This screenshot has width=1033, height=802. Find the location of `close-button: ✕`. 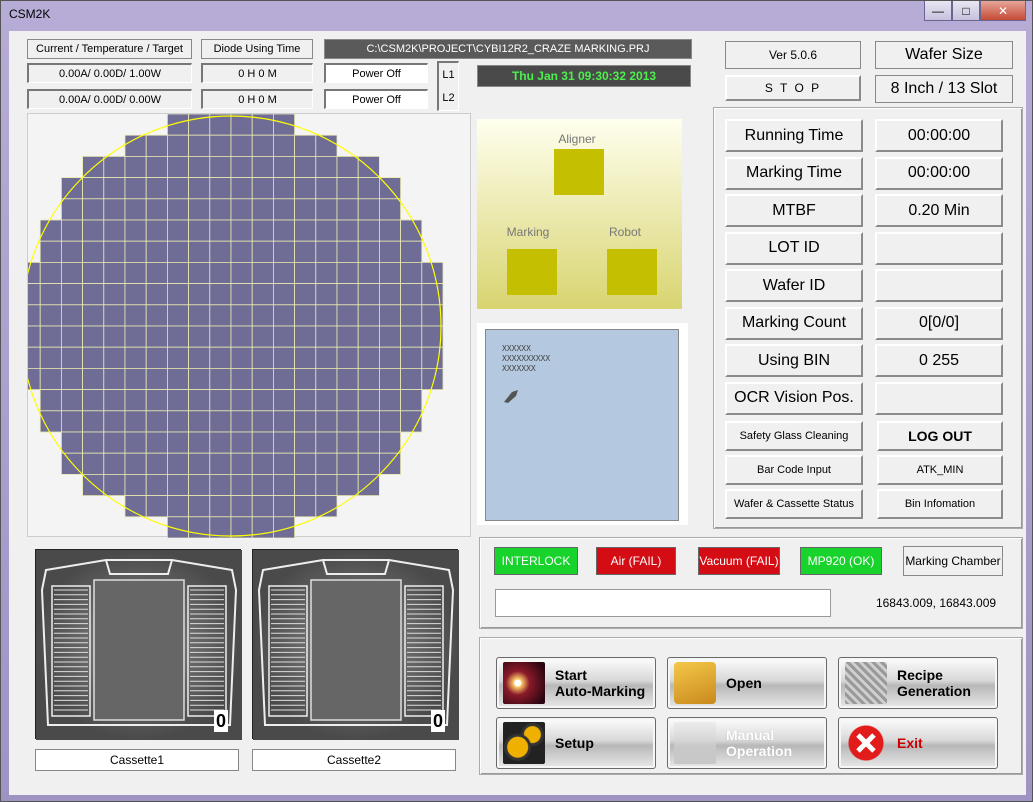

close-button: ✕ is located at coordinates (1003, 11).